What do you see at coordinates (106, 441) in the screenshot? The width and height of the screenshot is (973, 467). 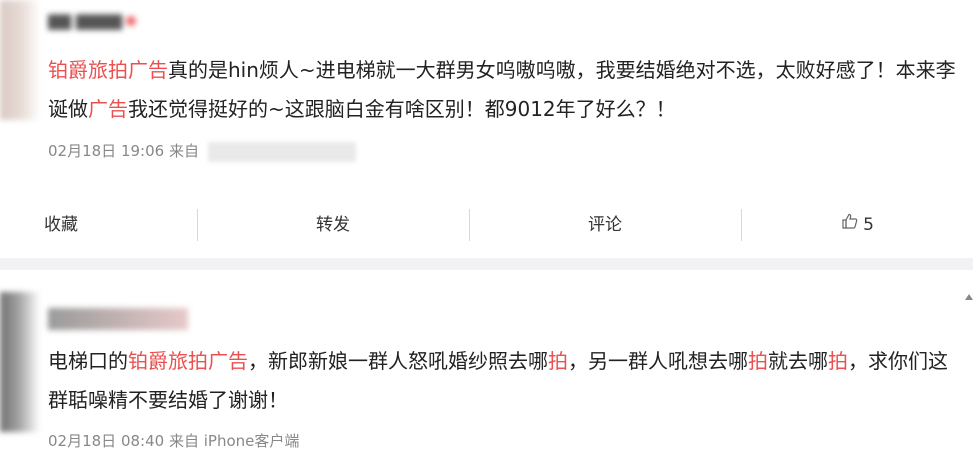 I see `post-time: 02月18日 08:40` at bounding box center [106, 441].